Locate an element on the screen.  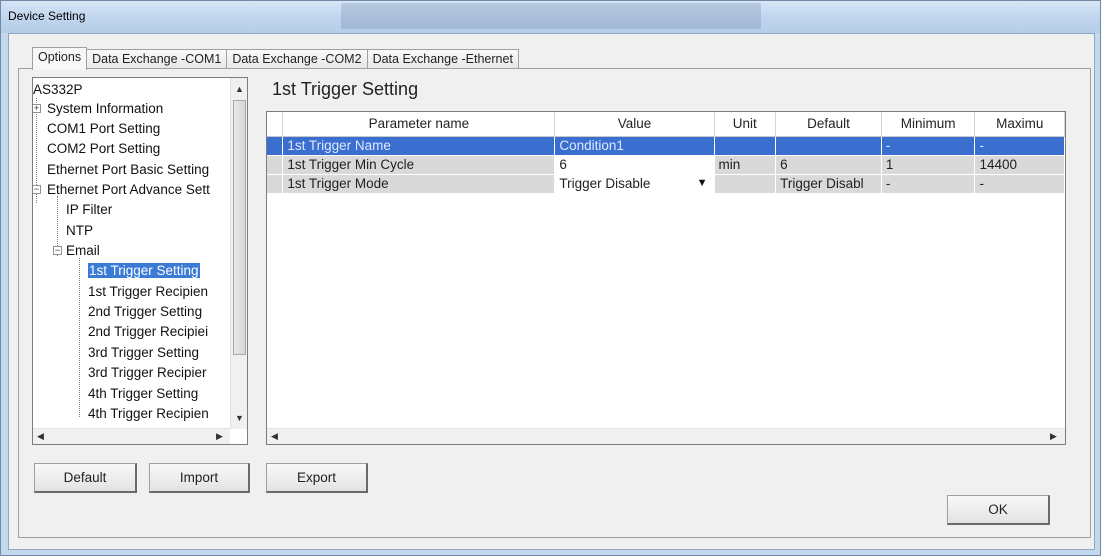
column-header-unit: Unit is located at coordinates (745, 124).